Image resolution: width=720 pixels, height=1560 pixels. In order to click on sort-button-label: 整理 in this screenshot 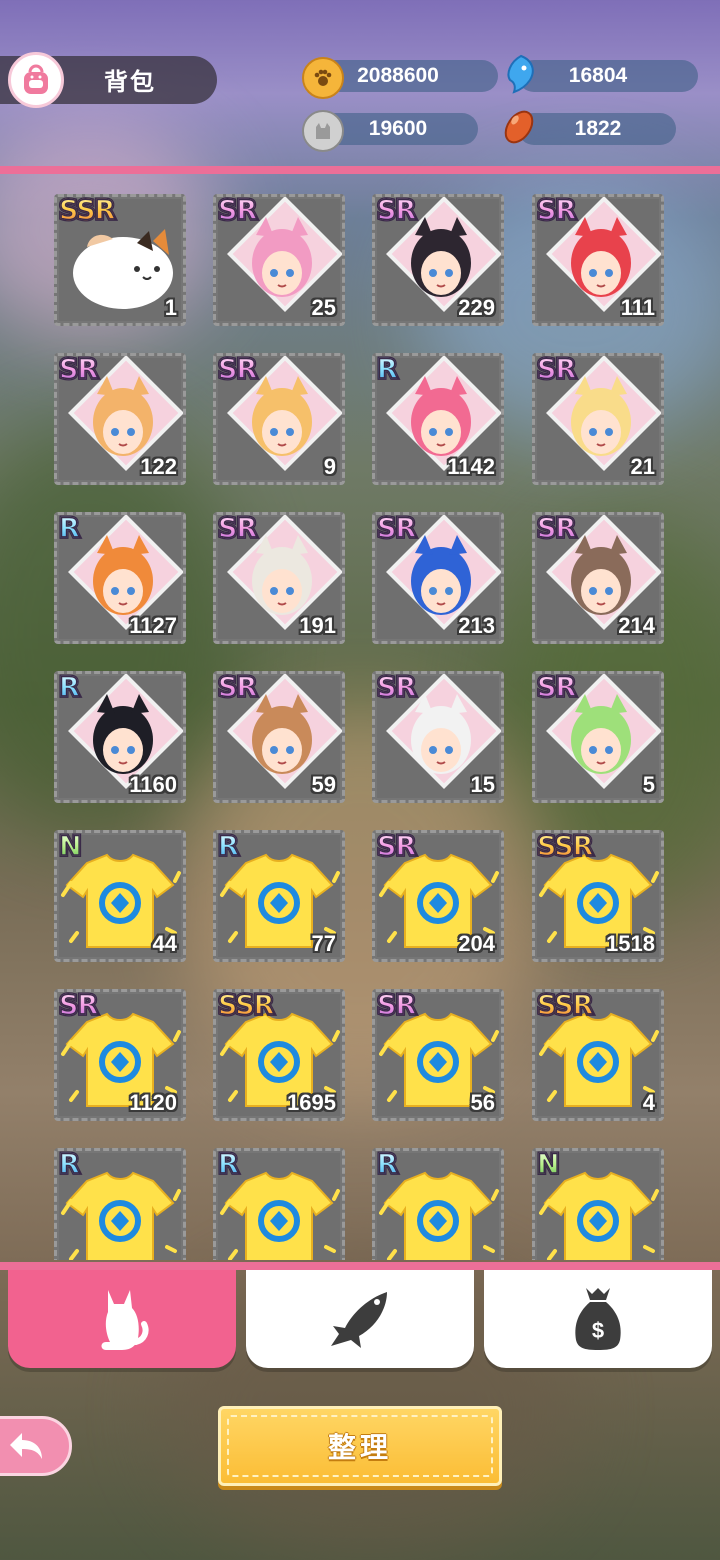, I will do `click(359, 1447)`.